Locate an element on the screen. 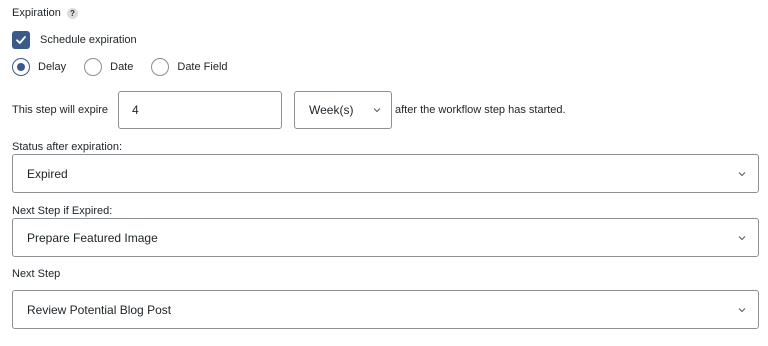 The width and height of the screenshot is (768, 346). schedule-expiration-checkbox is located at coordinates (21, 40).